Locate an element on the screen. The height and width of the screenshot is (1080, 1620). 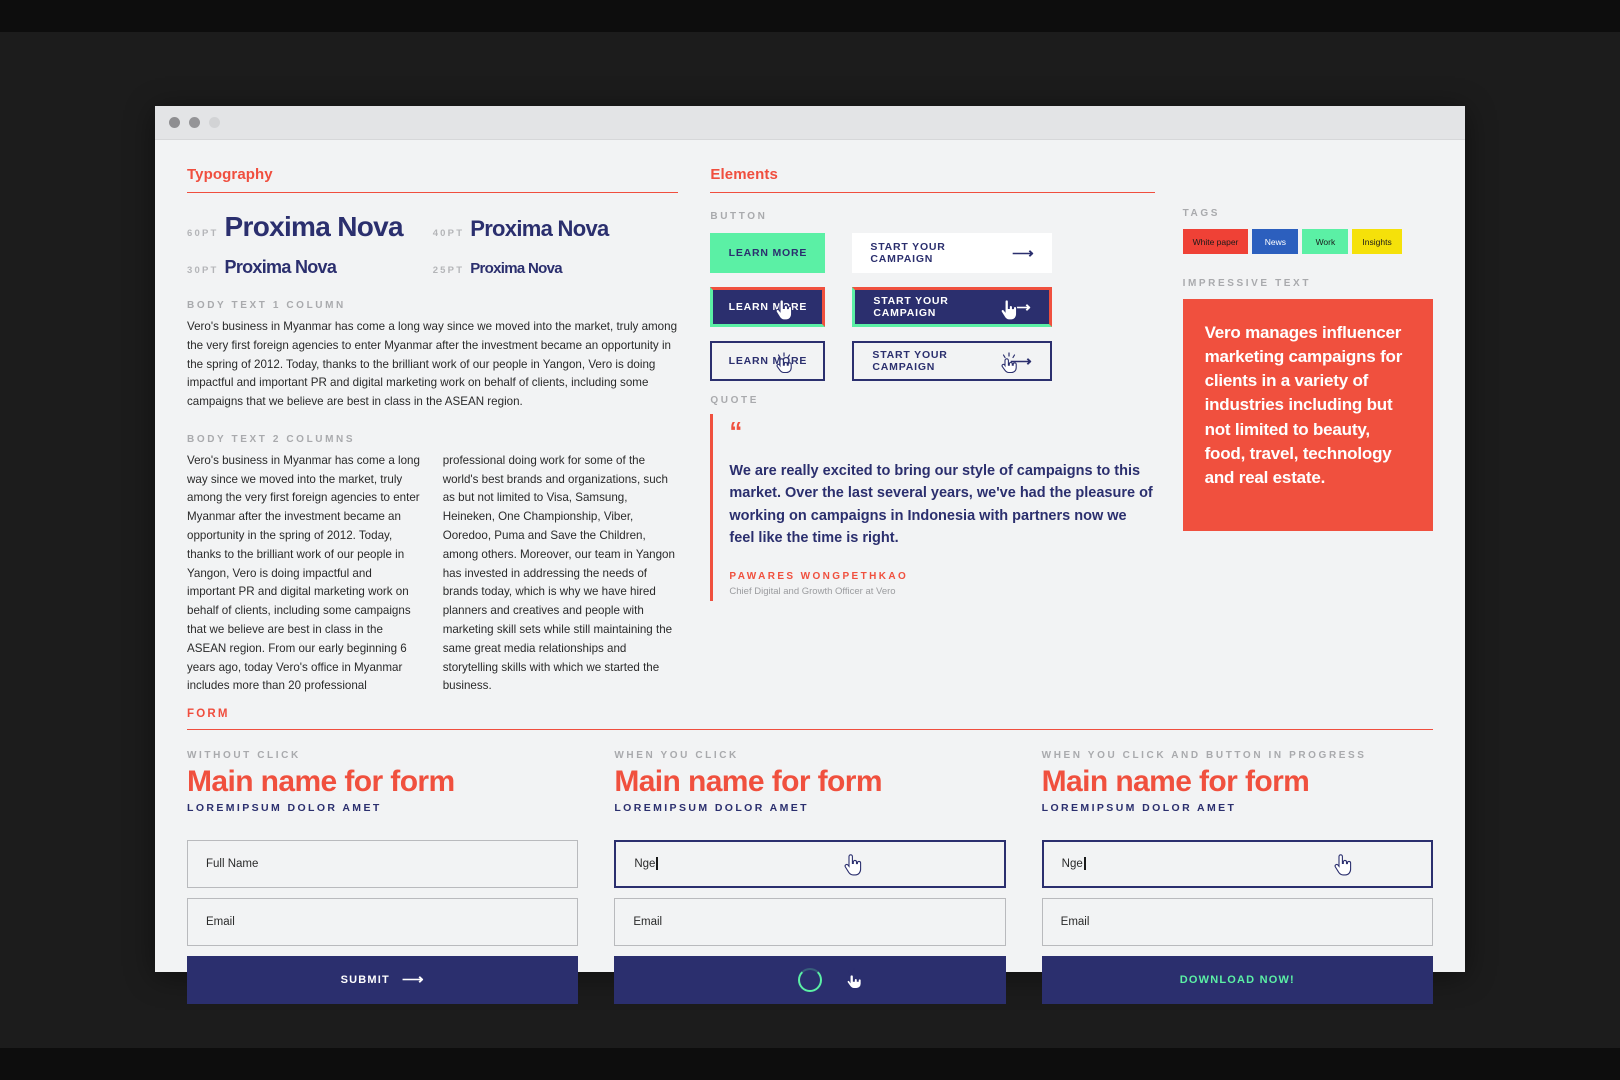
window-titlebar is located at coordinates (810, 123).